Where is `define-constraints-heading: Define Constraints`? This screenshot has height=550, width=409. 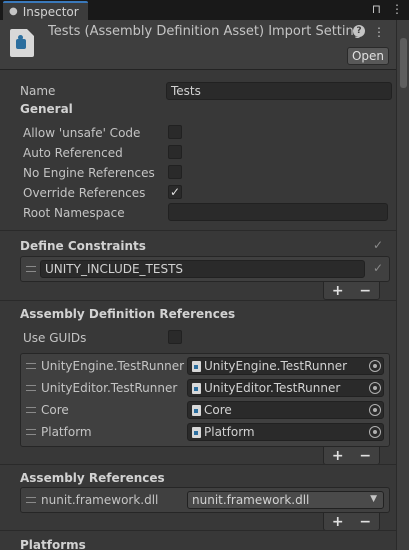 define-constraints-heading: Define Constraints is located at coordinates (83, 246).